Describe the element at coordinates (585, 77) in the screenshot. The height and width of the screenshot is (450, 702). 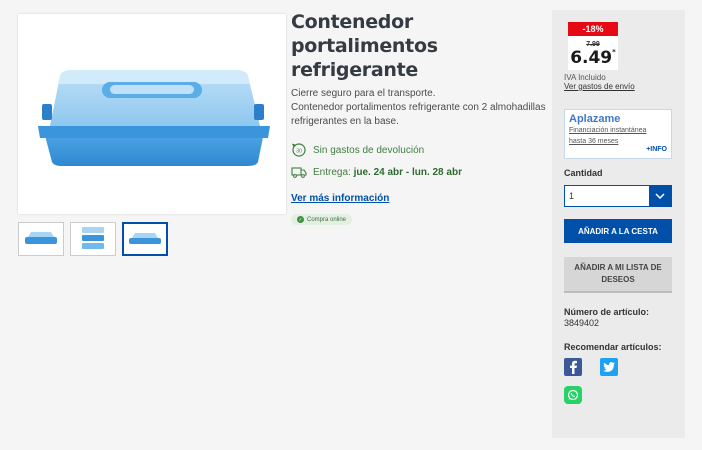
I see `vat-note: IVA Incluido` at that location.